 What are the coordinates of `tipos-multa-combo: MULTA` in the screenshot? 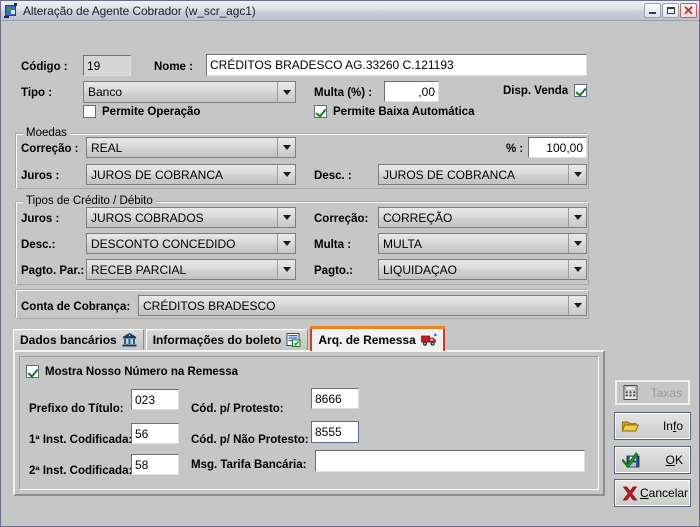 It's located at (482, 243).